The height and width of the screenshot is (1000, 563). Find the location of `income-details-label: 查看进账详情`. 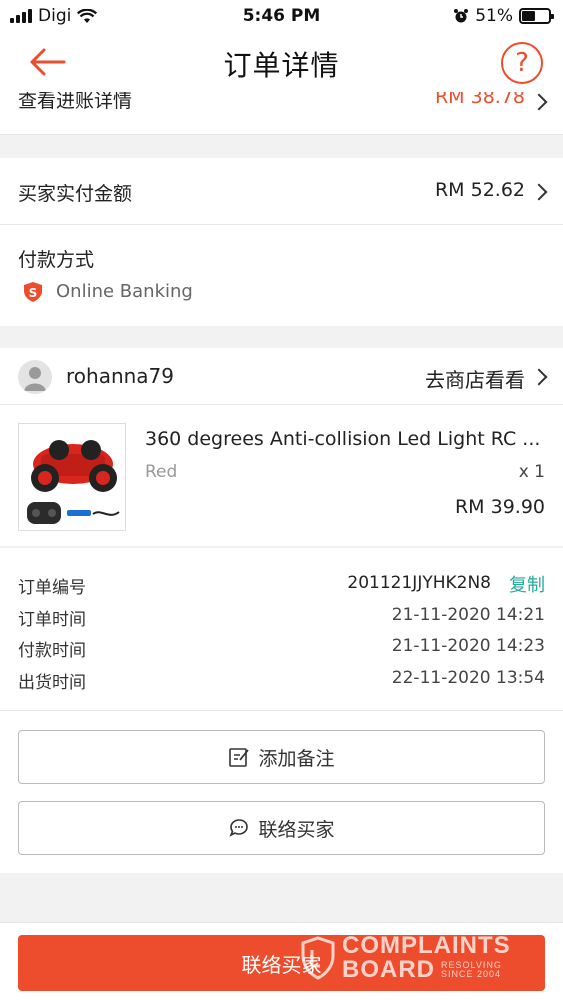

income-details-label: 查看进账详情 is located at coordinates (75, 102).